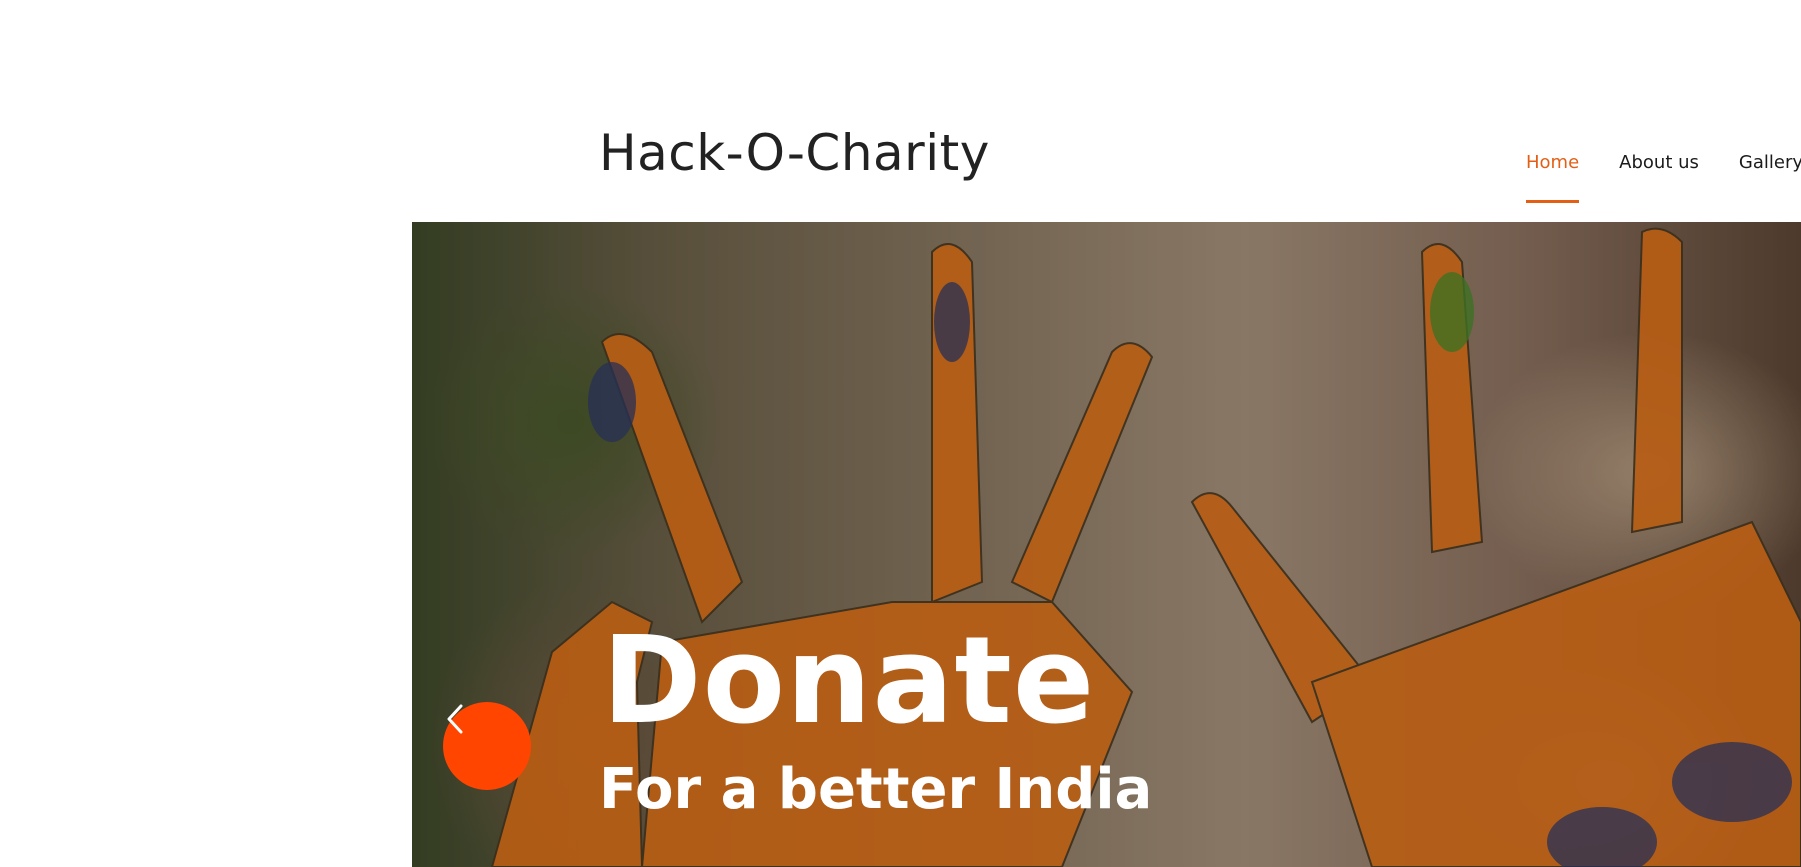 The width and height of the screenshot is (1801, 867). I want to click on hero-title: Donate, so click(849, 681).